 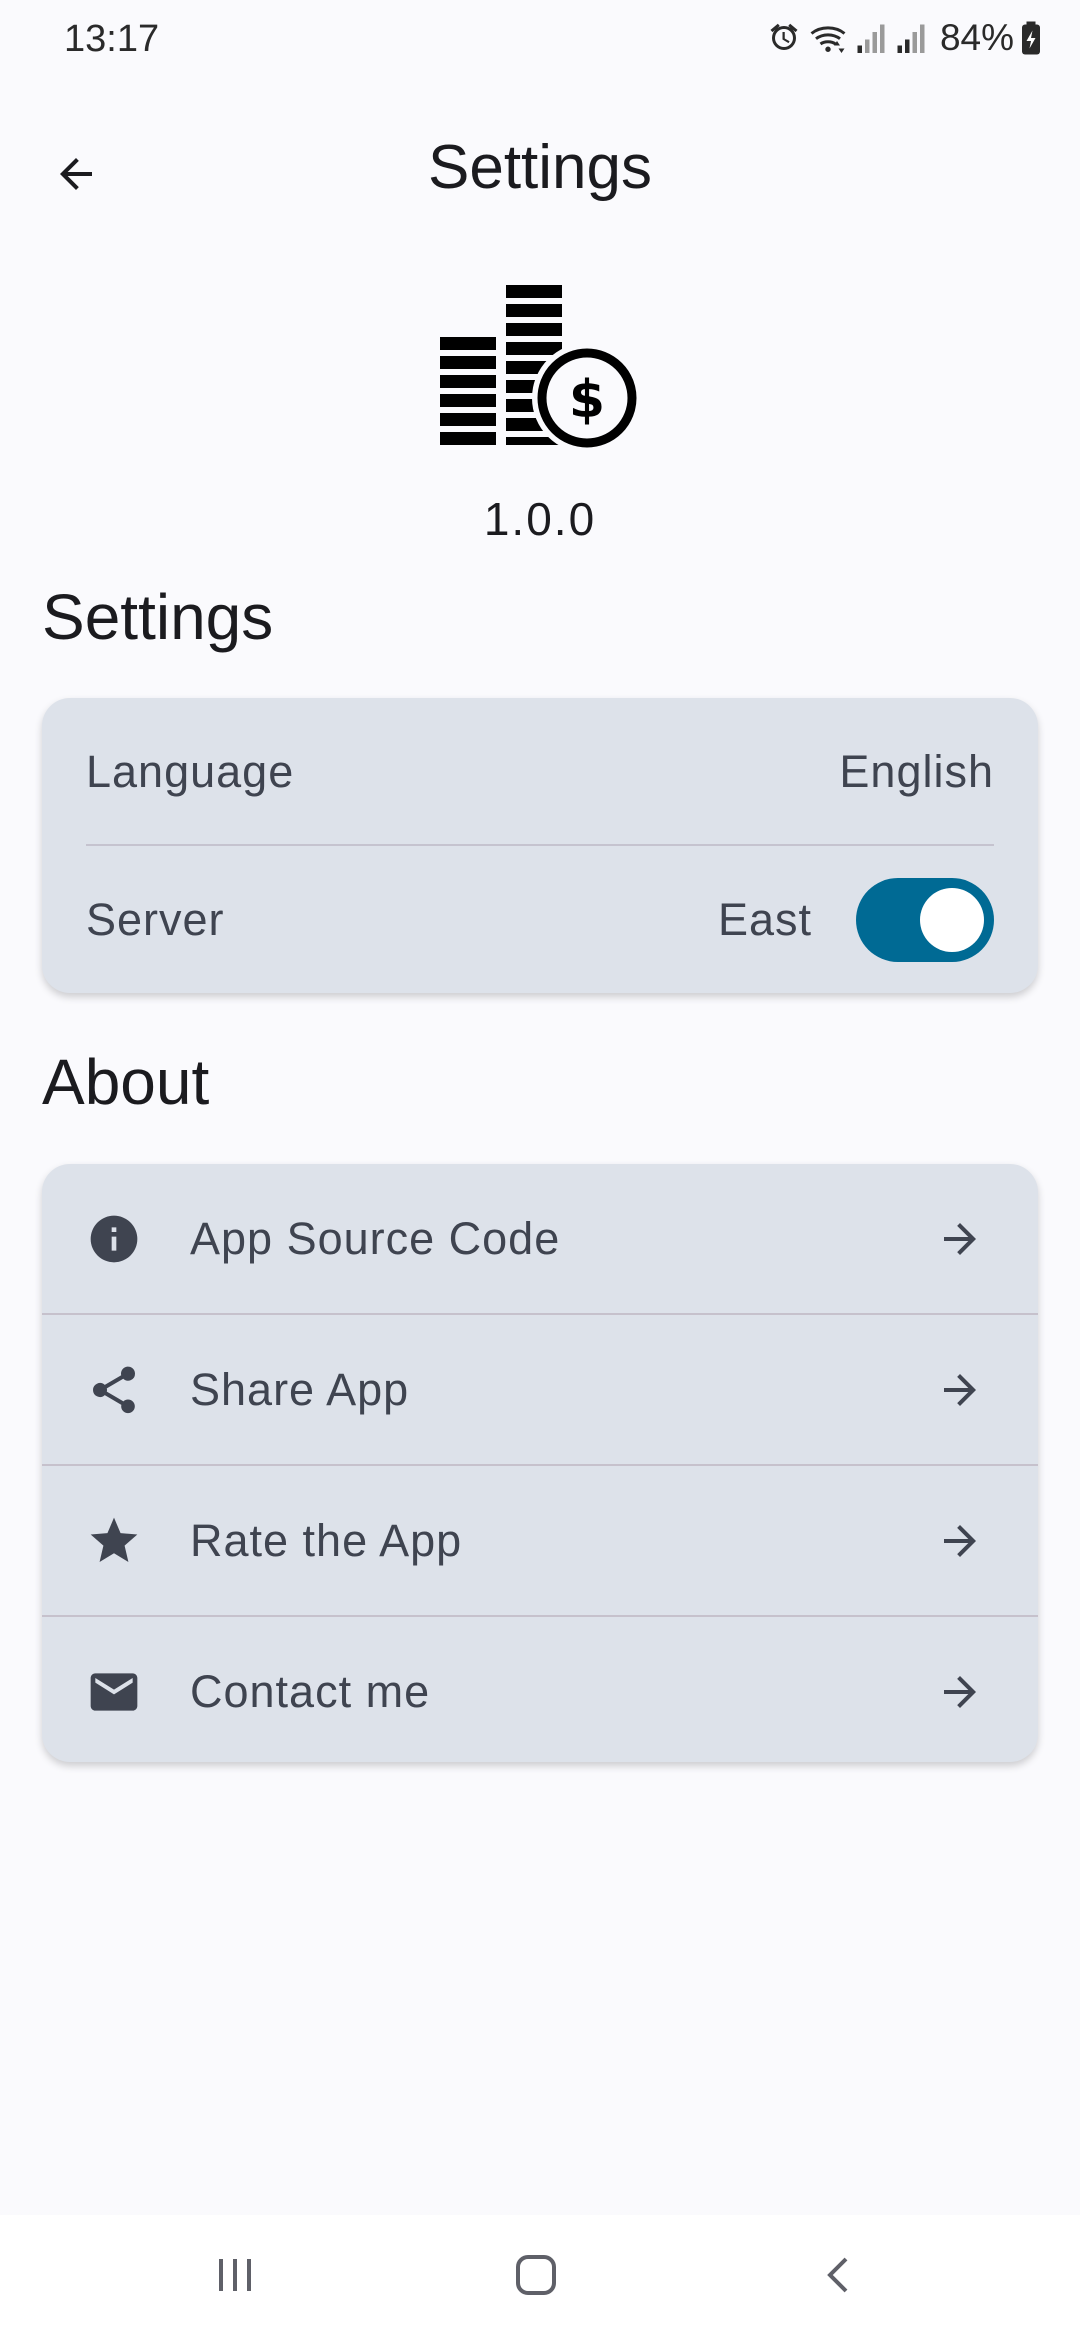 What do you see at coordinates (952, 920) in the screenshot?
I see `toggle-knob` at bounding box center [952, 920].